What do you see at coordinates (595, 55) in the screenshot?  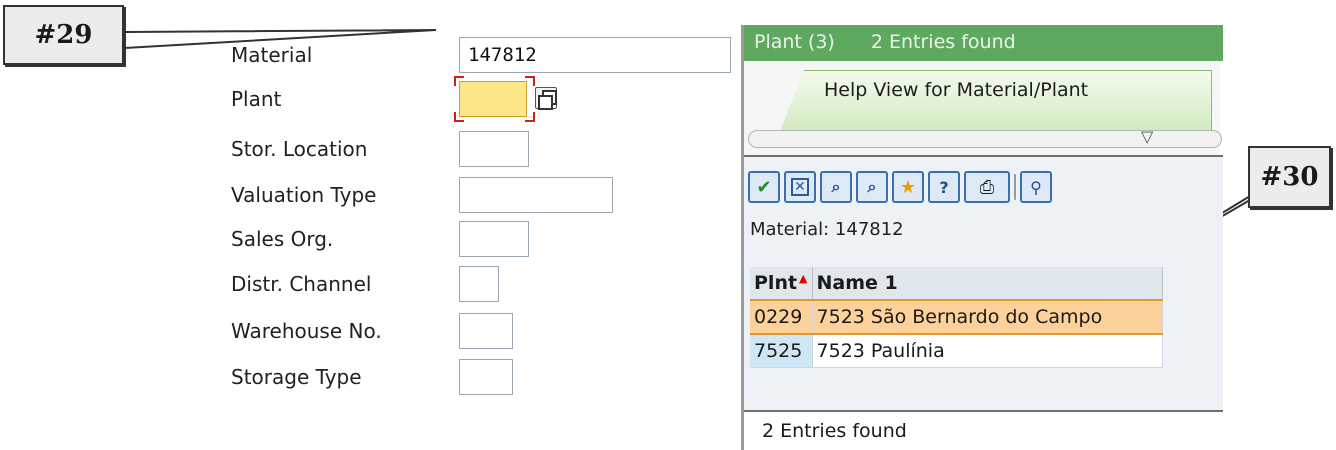 I see `material-field: 147812` at bounding box center [595, 55].